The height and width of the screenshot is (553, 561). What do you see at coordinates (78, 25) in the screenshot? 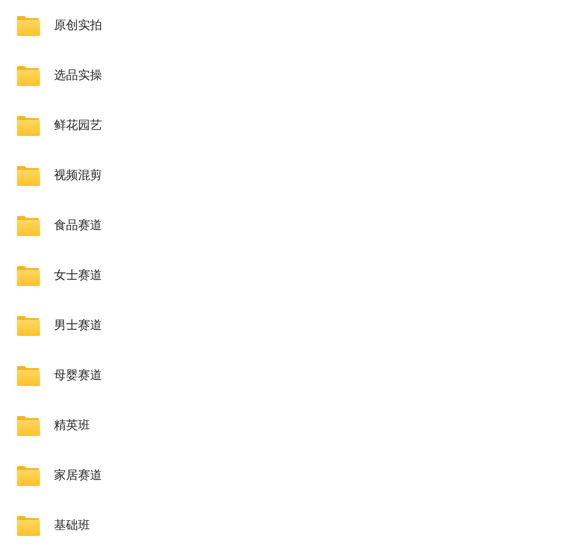
I see `folder-name: 原创实拍` at bounding box center [78, 25].